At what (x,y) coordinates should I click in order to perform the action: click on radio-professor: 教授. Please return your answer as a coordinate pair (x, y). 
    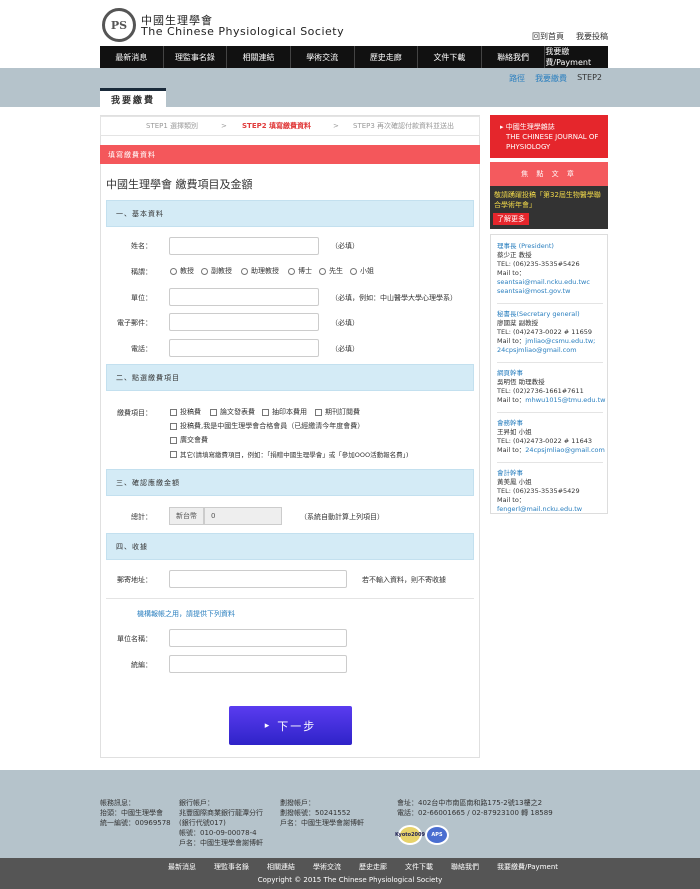
    Looking at the image, I should click on (182, 271).